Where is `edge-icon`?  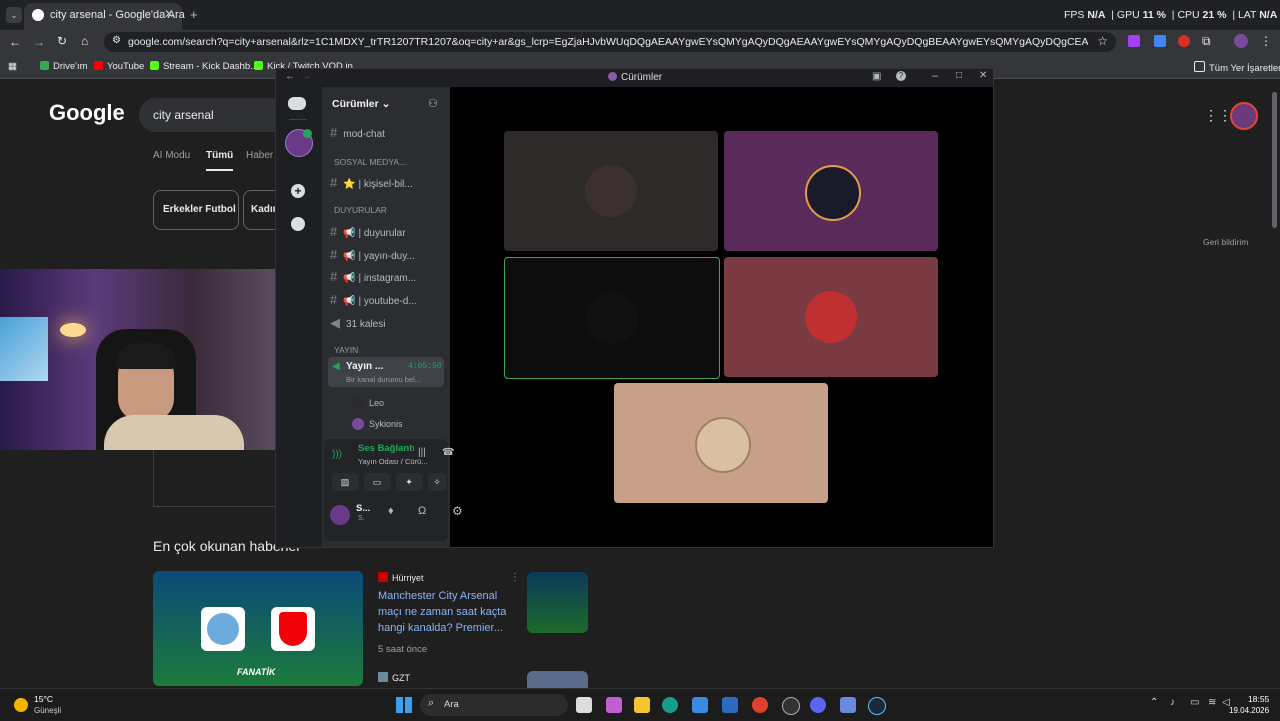
edge-icon is located at coordinates (670, 705).